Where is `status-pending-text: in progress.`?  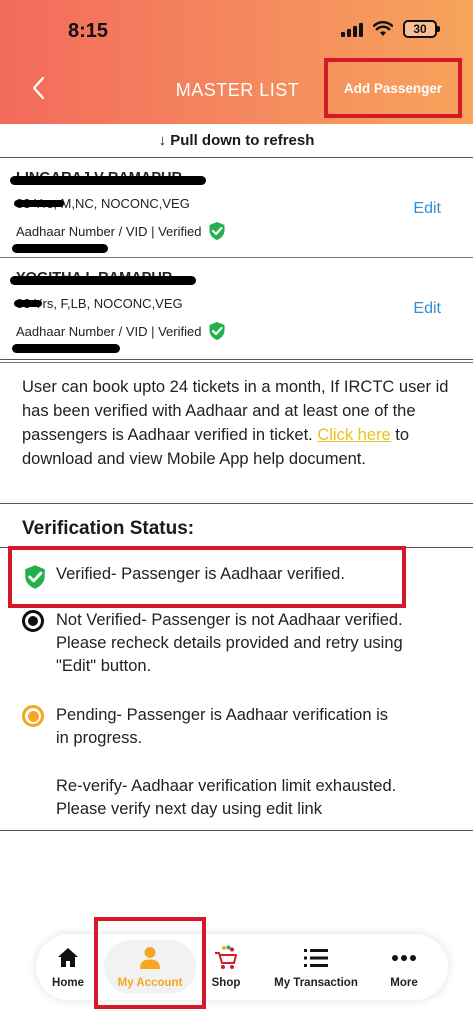 status-pending-text: in progress. is located at coordinates (99, 738).